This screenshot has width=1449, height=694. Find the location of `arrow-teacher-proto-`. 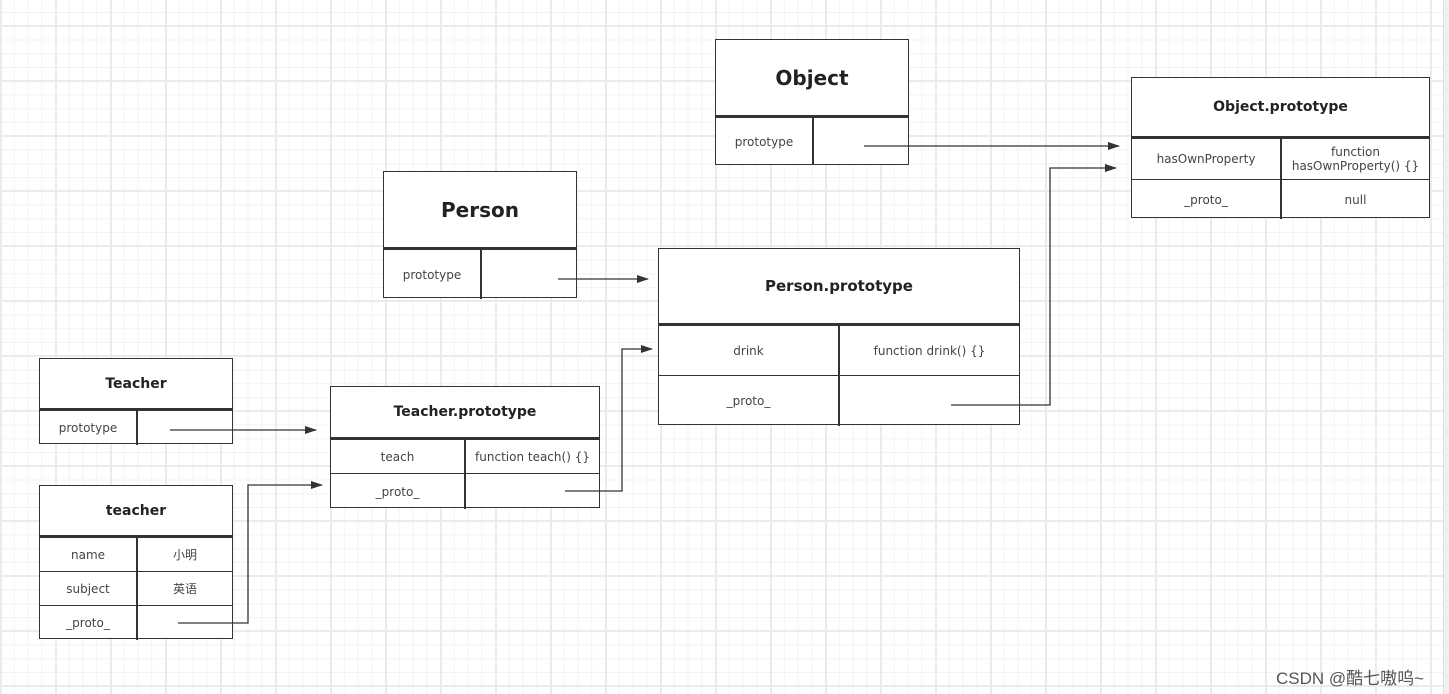

arrow-teacher-proto- is located at coordinates (250, 552).